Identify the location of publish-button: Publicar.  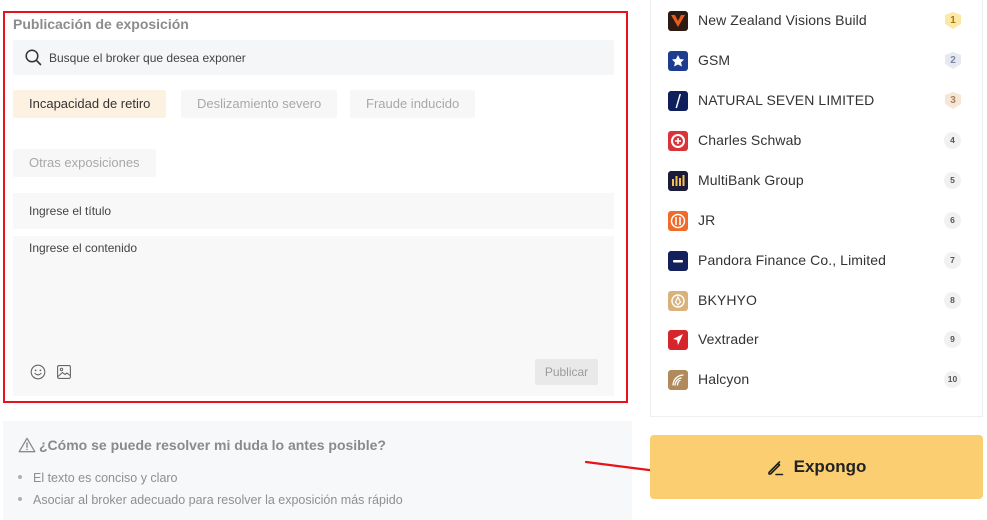
(566, 372).